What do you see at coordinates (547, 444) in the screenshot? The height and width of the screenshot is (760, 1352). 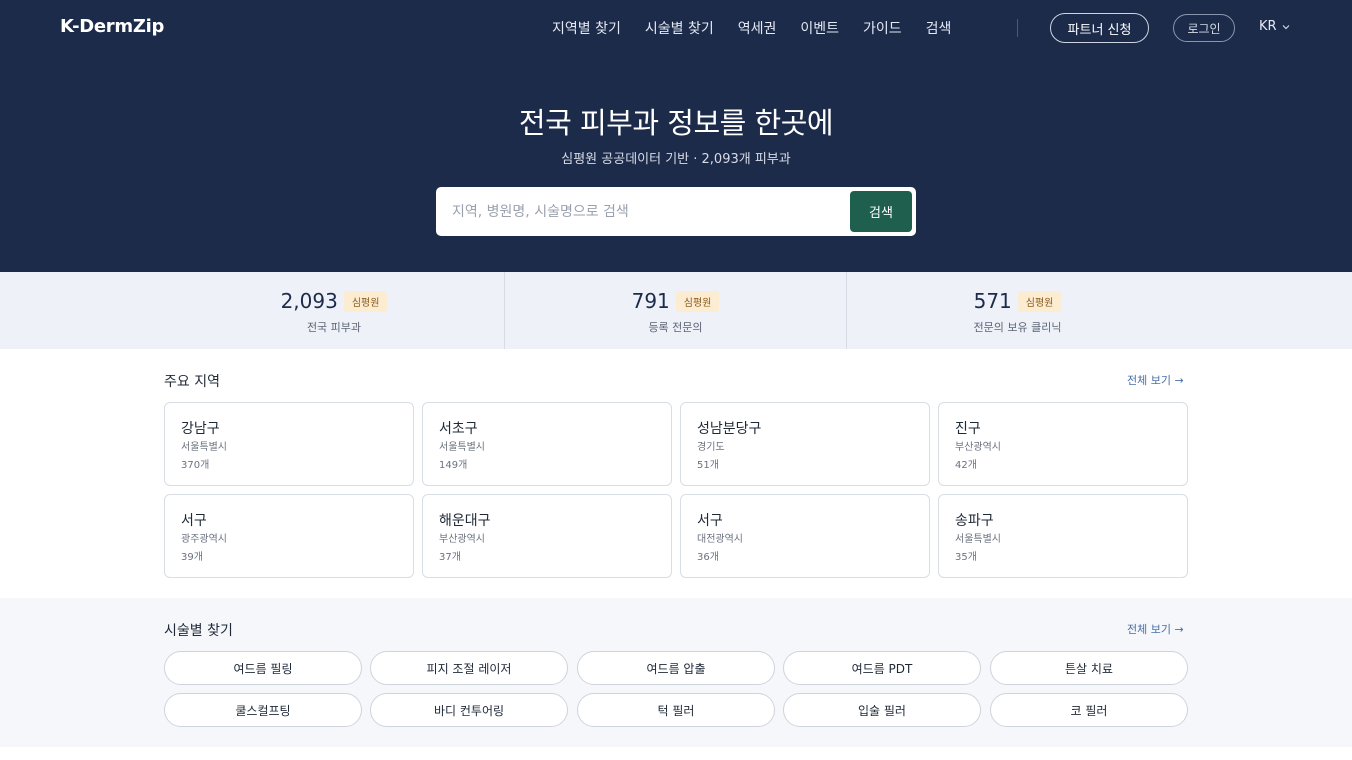 I see `region-card: 서초구 서울특별시 149개` at bounding box center [547, 444].